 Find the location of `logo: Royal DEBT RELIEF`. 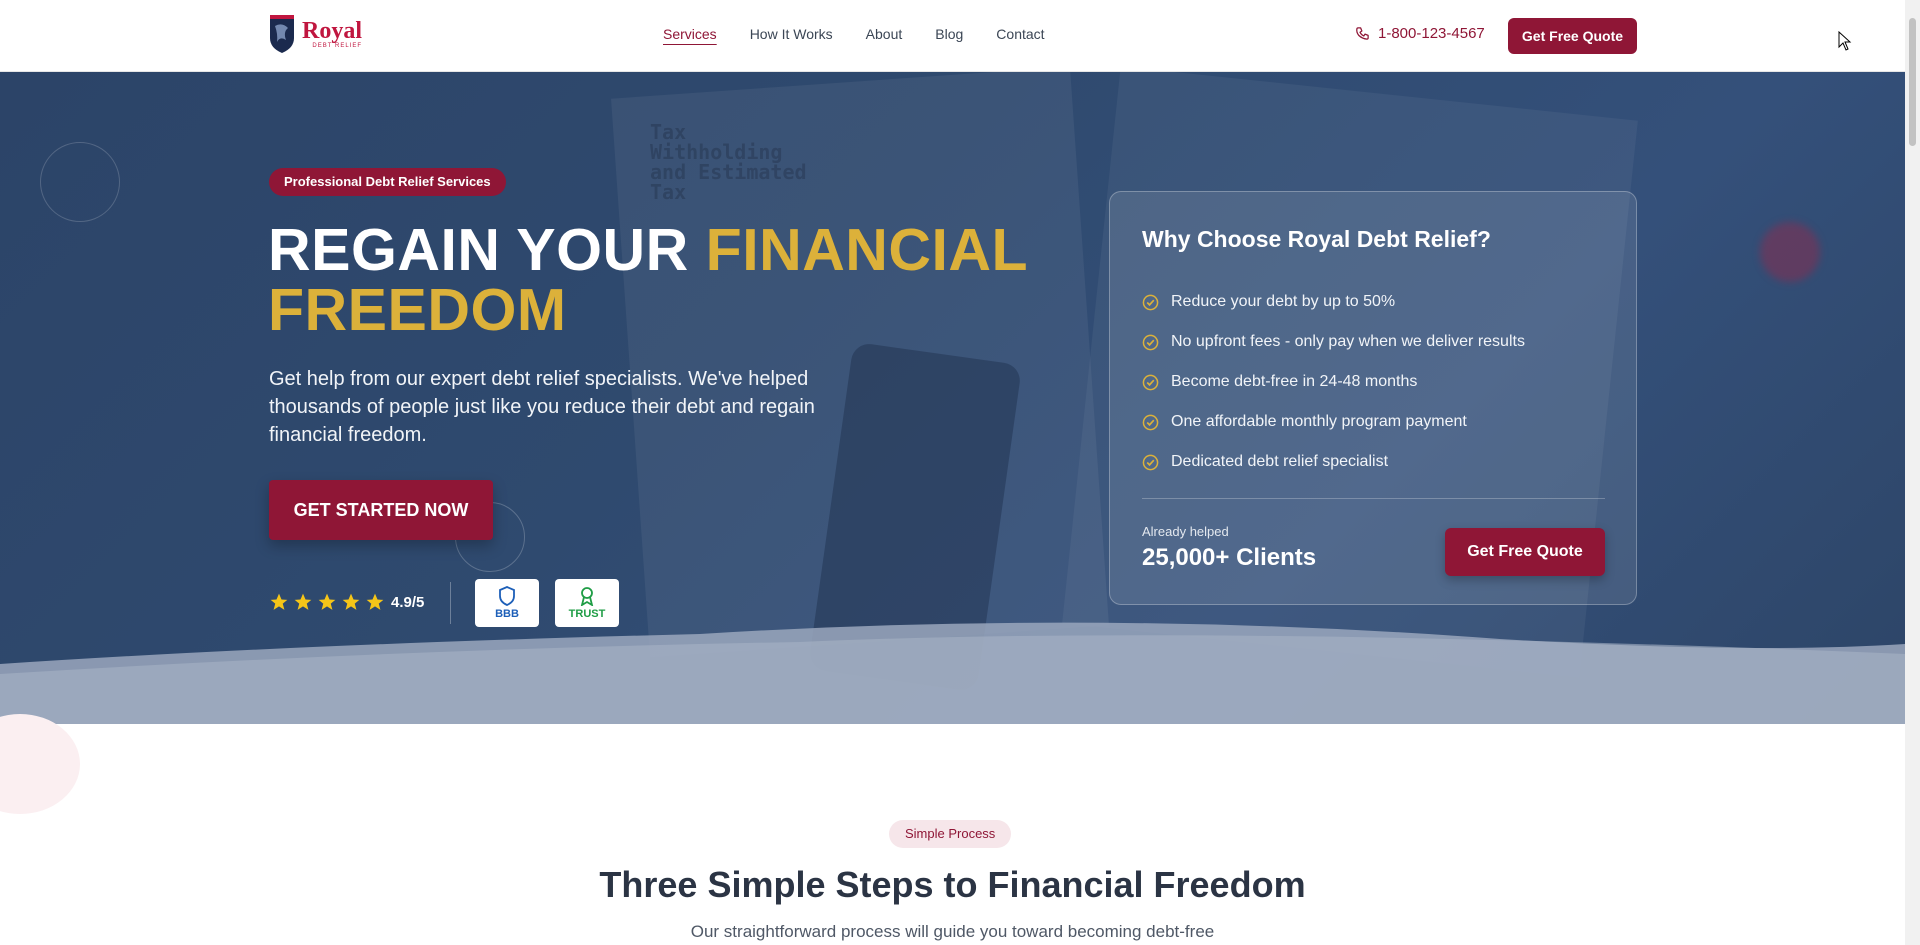

logo: Royal DEBT RELIEF is located at coordinates (315, 34).